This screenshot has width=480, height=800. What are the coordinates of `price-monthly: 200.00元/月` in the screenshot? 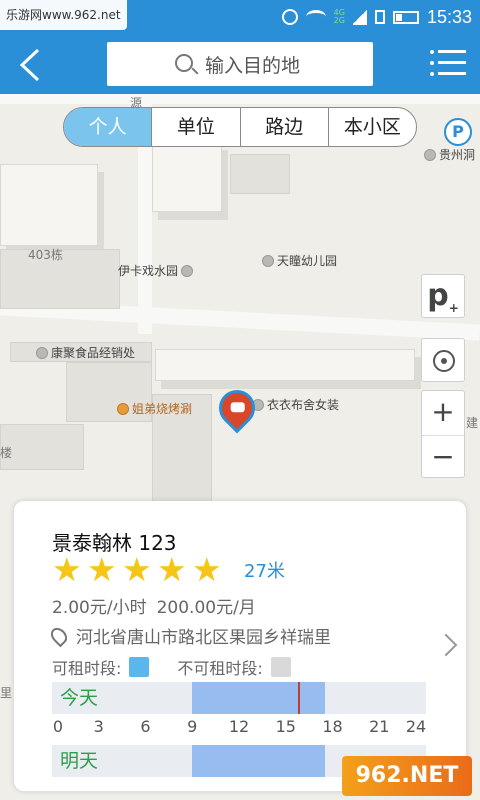 It's located at (206, 608).